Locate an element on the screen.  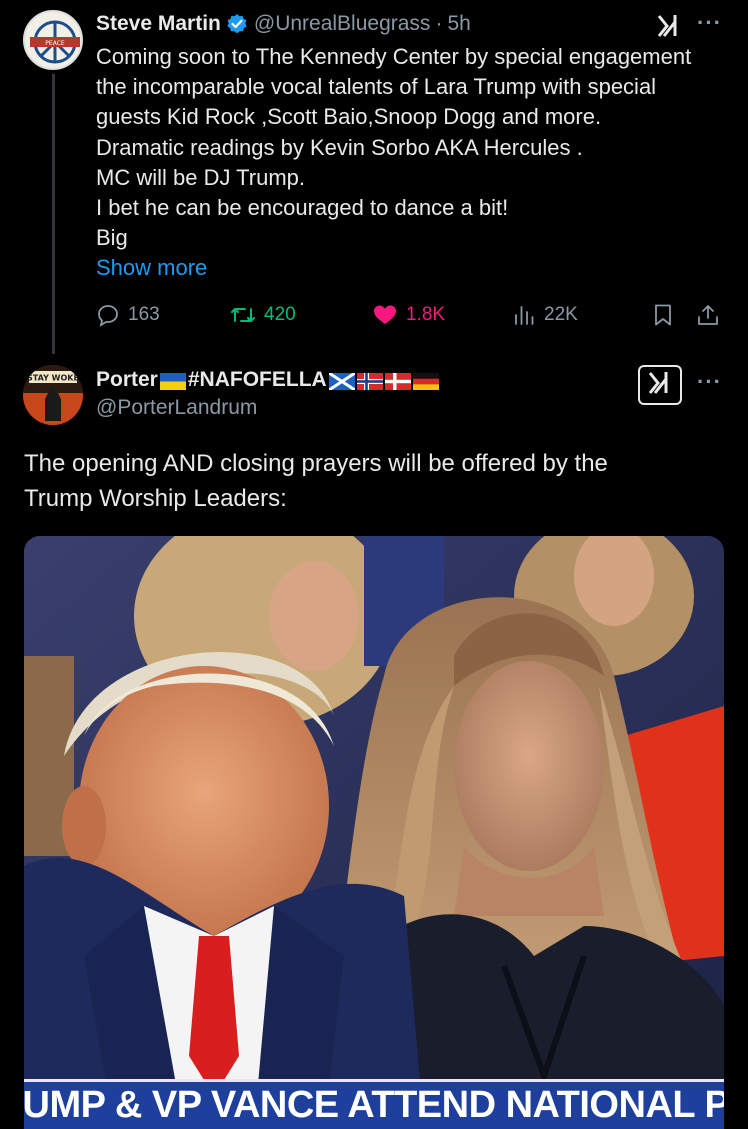
bookmark-button is located at coordinates (663, 315).